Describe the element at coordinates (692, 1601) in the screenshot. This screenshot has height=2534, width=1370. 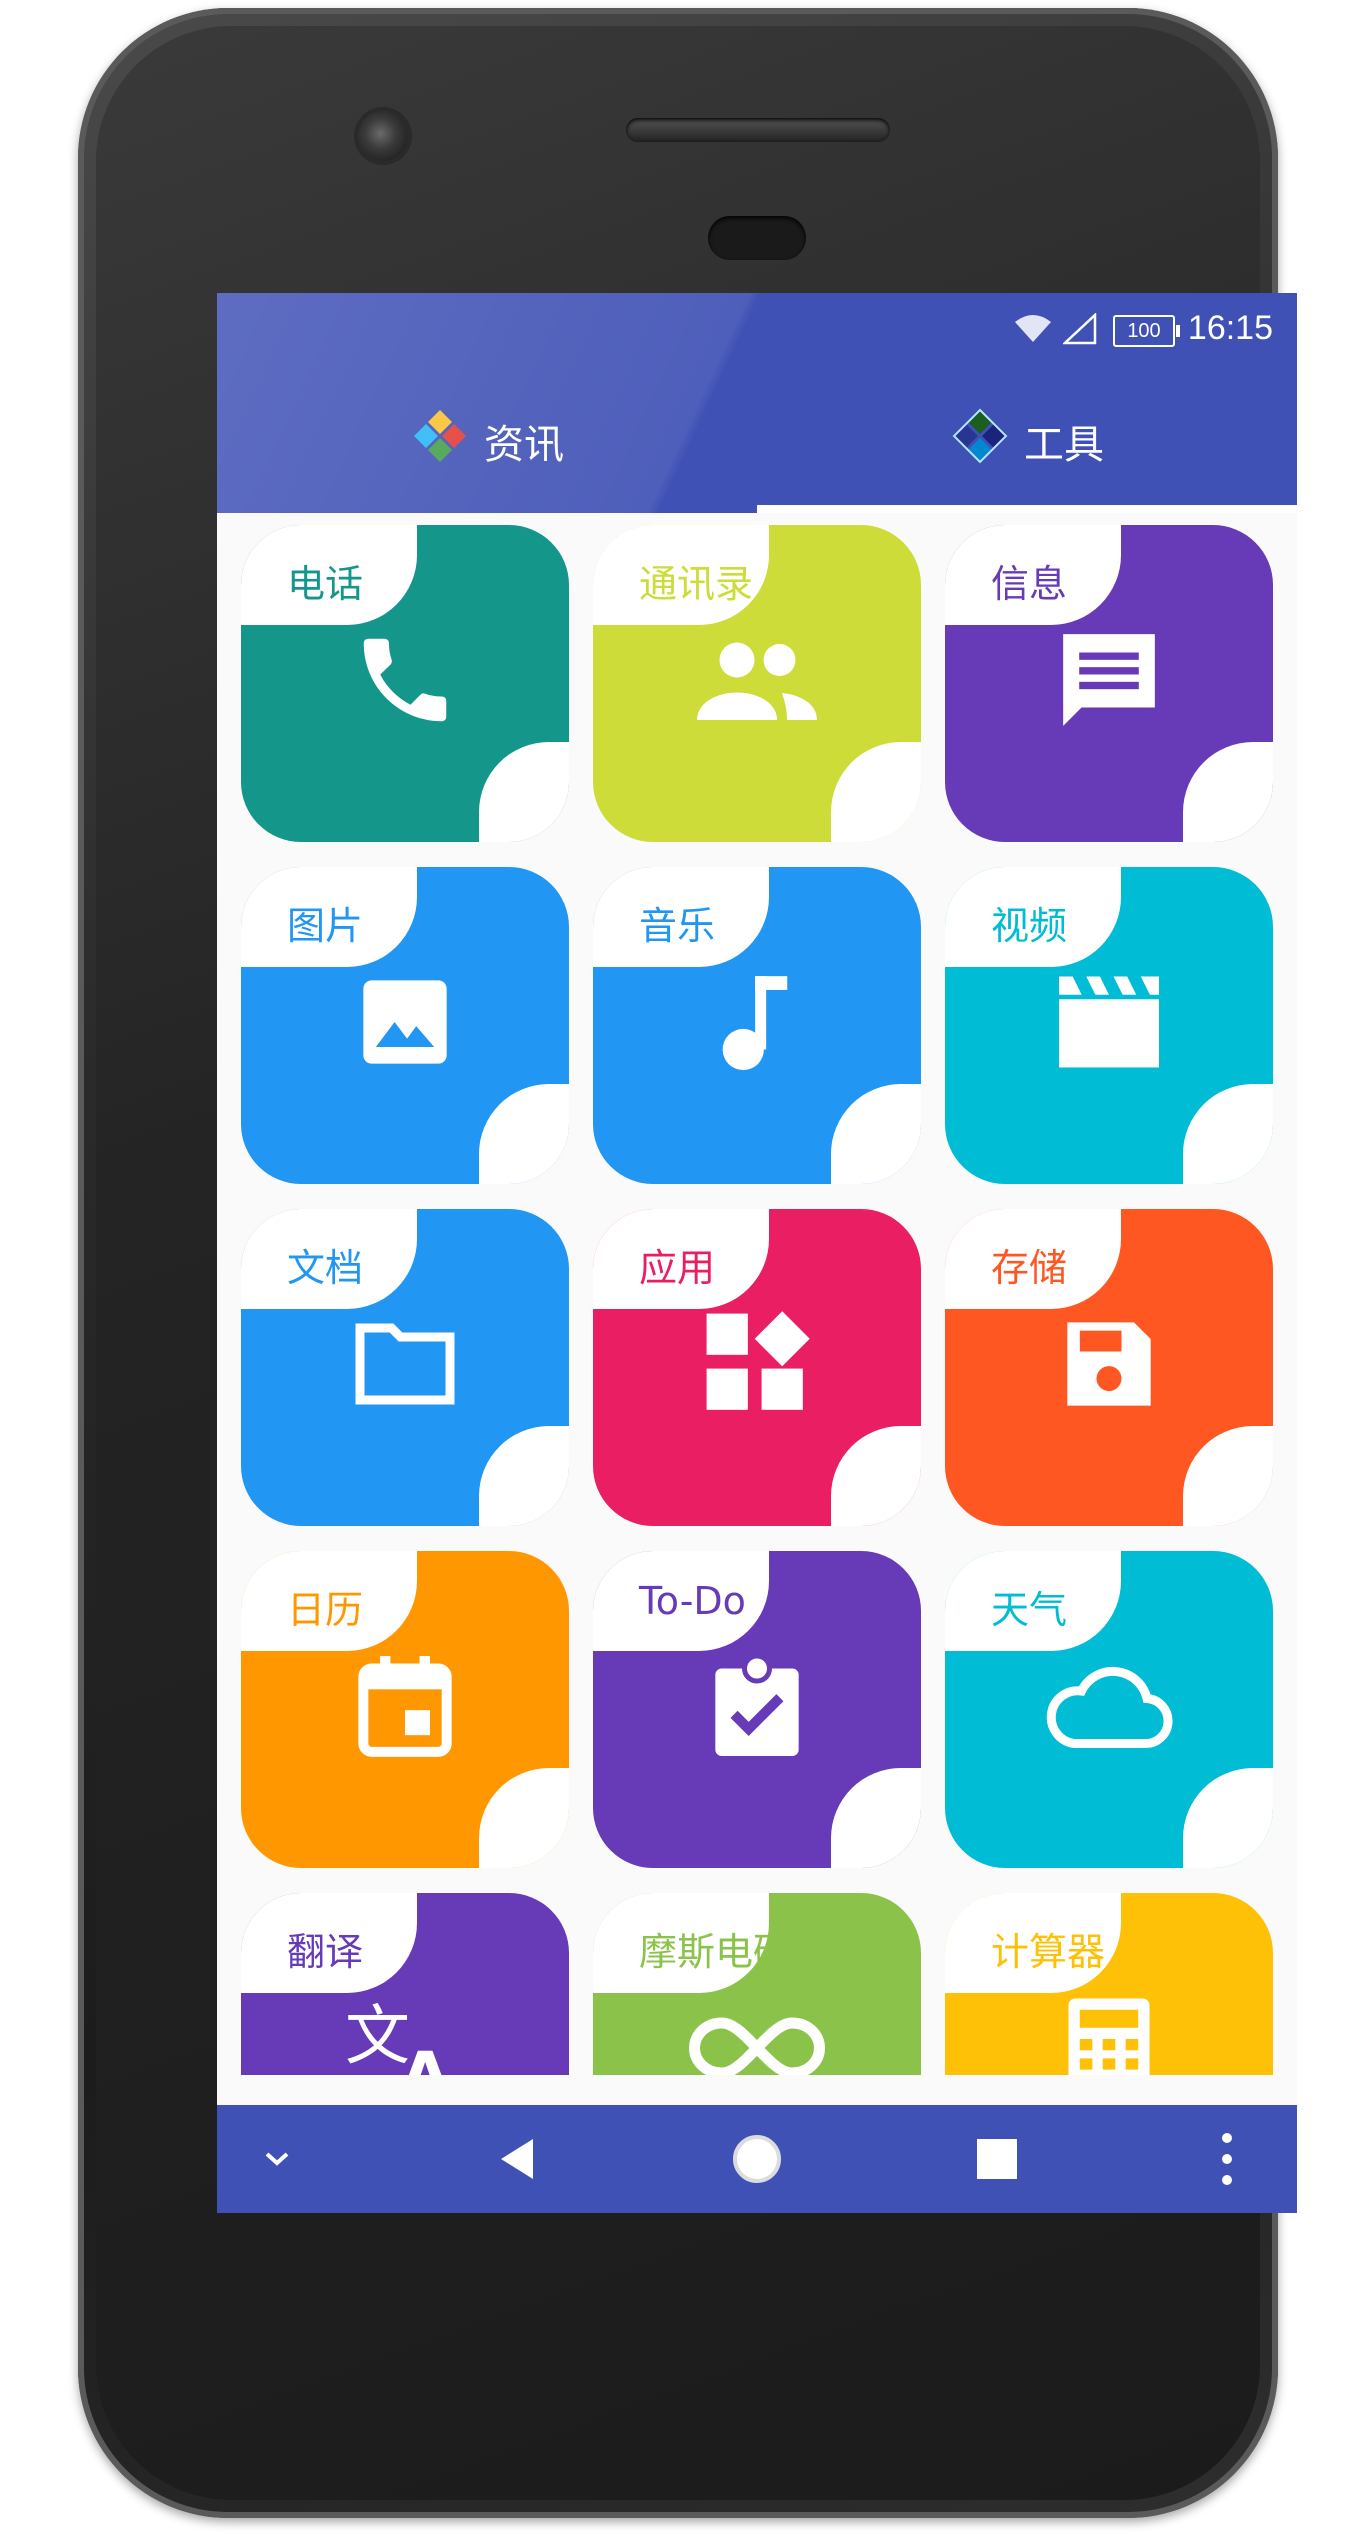
I see `tool-label: To-Do` at that location.